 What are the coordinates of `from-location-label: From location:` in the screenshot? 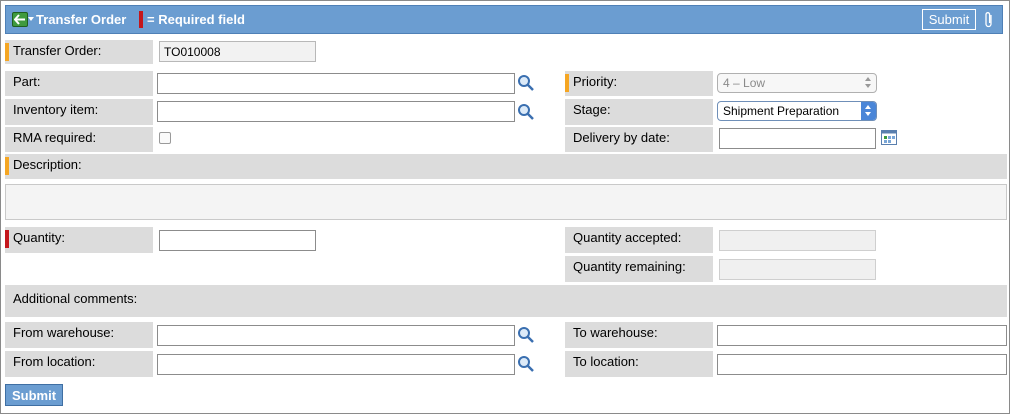 It's located at (79, 364).